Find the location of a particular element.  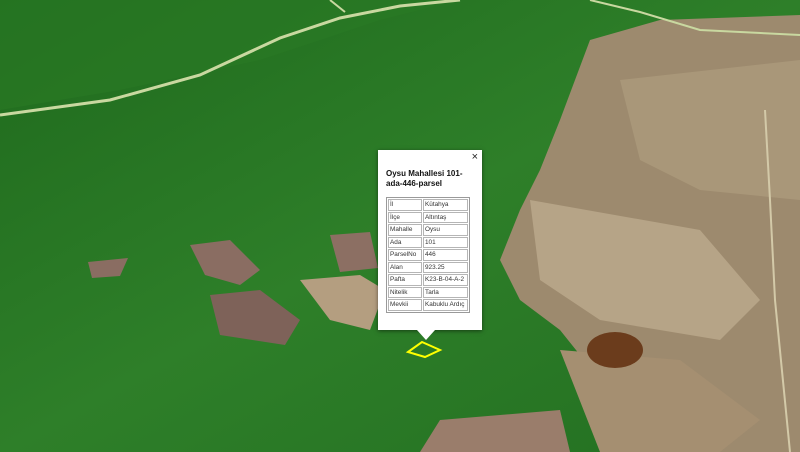

attribute-value: 923.25 is located at coordinates (445, 267).